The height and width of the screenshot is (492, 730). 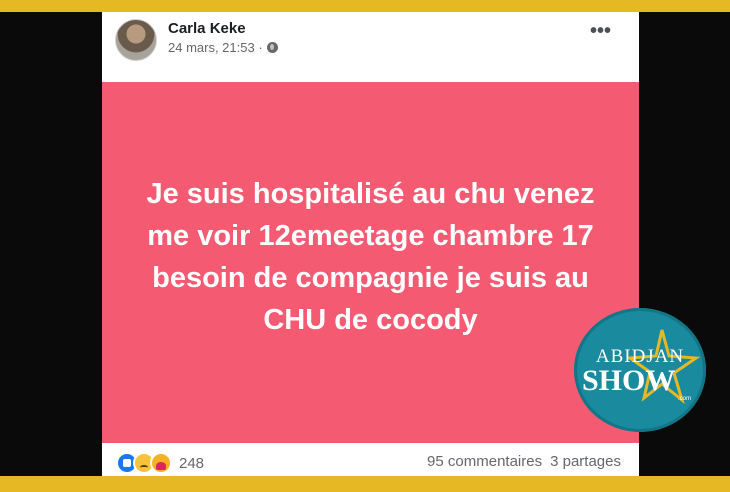 What do you see at coordinates (365, 6) in the screenshot?
I see `frame-top-border` at bounding box center [365, 6].